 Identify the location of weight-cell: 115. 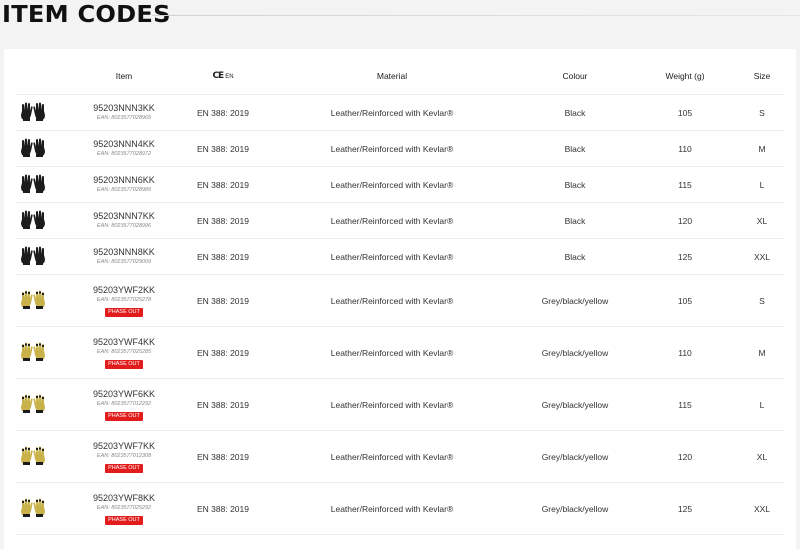
(685, 404).